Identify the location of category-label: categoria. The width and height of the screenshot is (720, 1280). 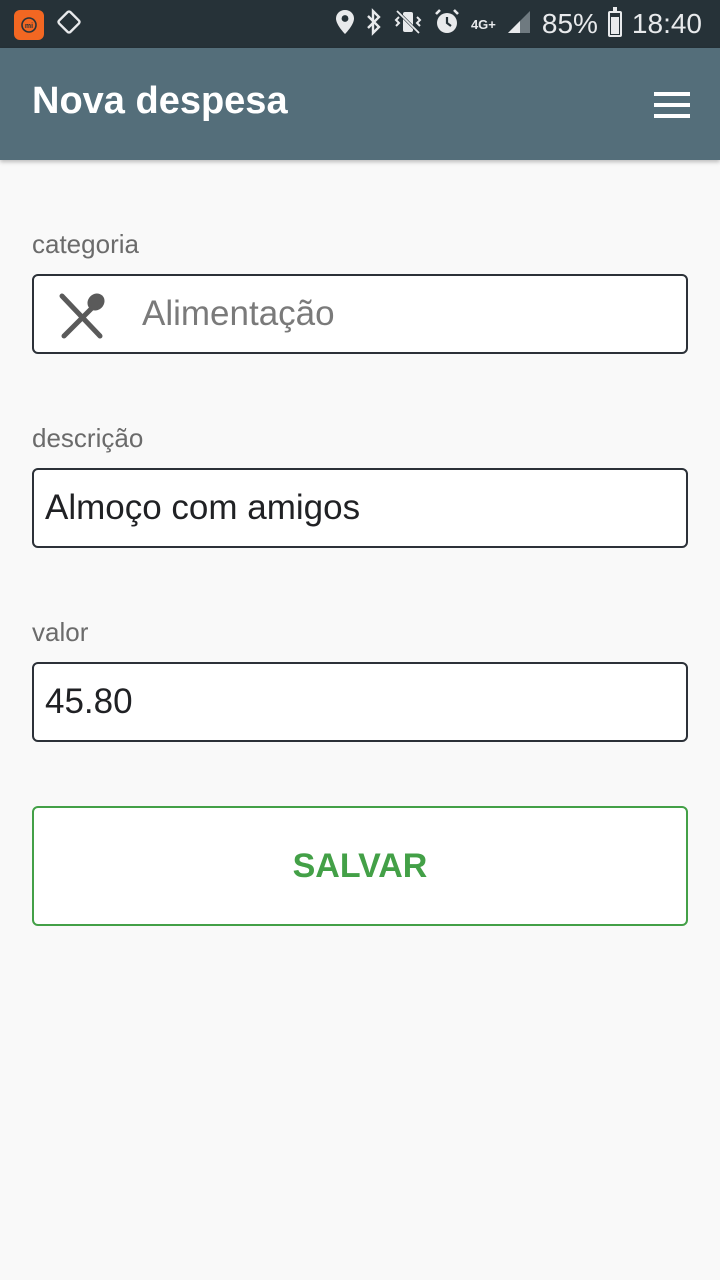
(85, 244).